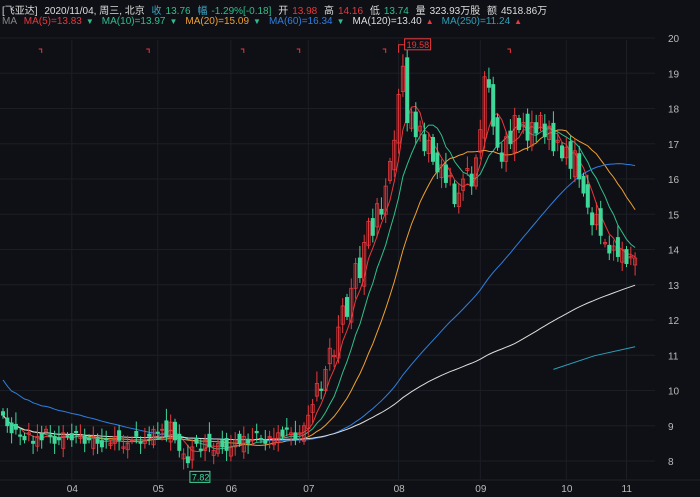 This screenshot has height=497, width=700. I want to click on y-tick-label: 13, so click(674, 286).